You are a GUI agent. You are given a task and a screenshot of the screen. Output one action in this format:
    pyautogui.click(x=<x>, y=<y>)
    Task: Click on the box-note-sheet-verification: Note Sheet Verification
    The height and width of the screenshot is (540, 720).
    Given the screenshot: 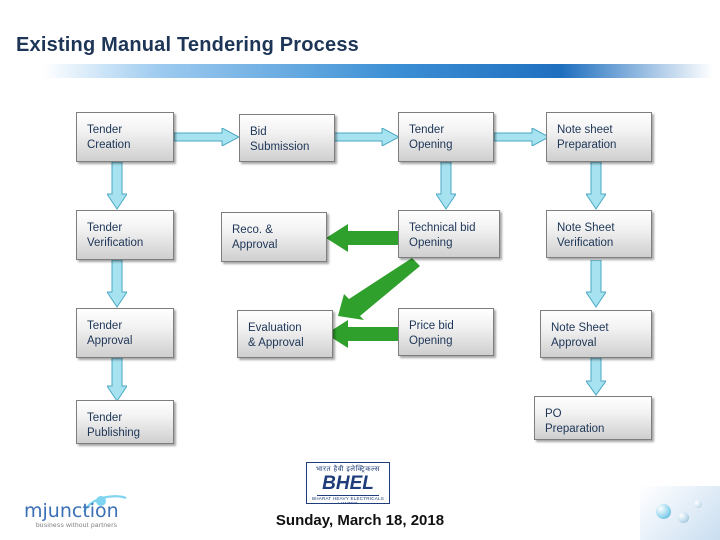 What is the action you would take?
    pyautogui.click(x=599, y=234)
    